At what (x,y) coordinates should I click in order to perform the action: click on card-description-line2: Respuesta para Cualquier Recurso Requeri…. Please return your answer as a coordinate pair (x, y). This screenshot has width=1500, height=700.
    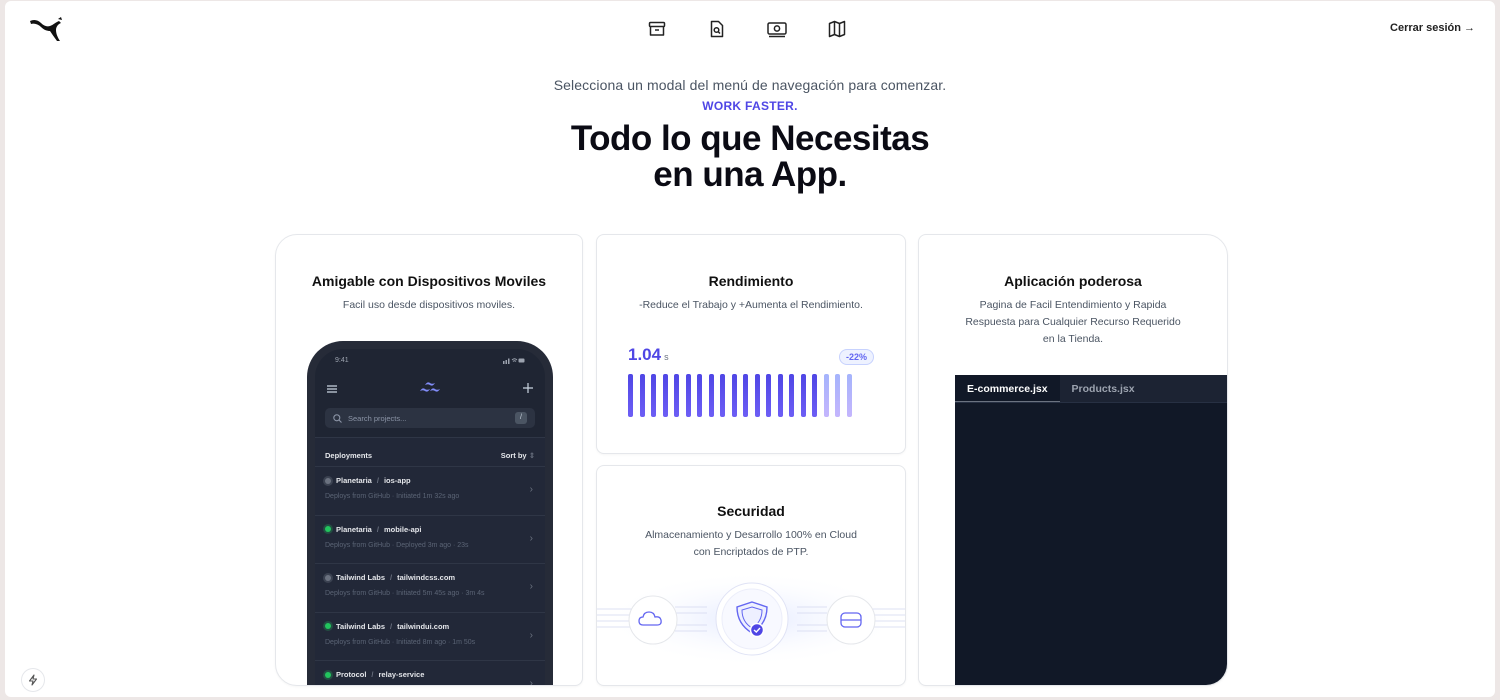
    Looking at the image, I should click on (1073, 322).